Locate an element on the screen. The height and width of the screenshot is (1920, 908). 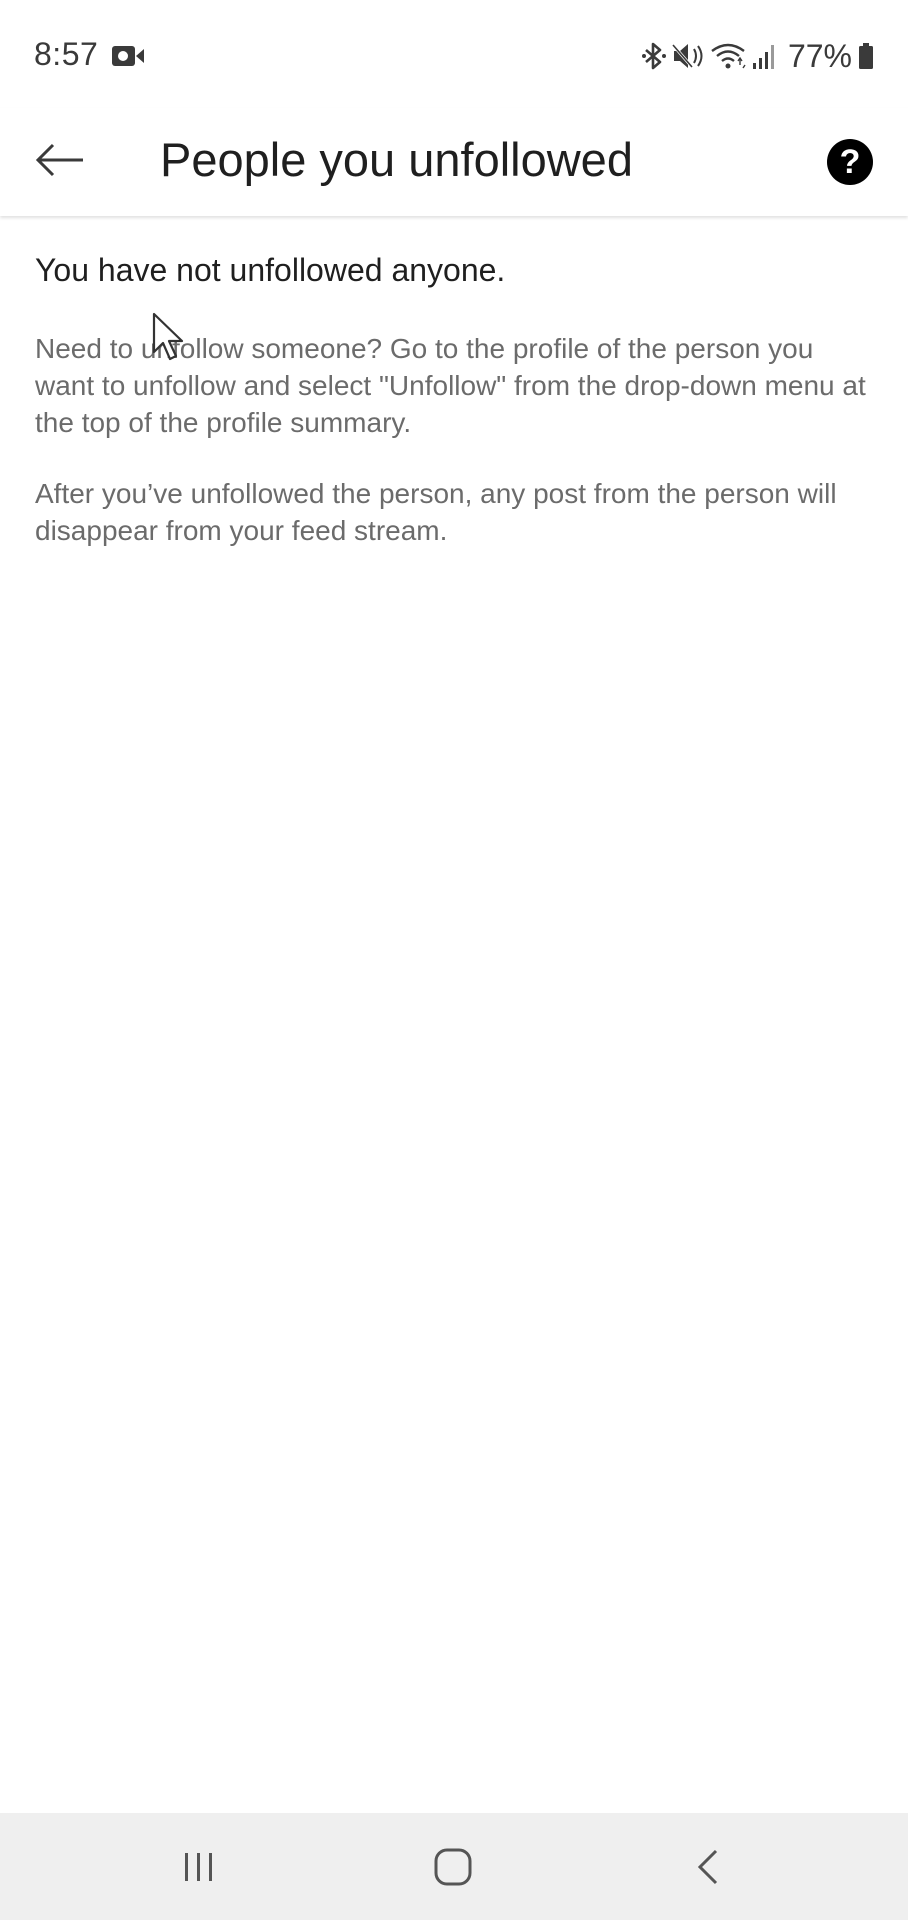
battery-icon is located at coordinates (866, 56).